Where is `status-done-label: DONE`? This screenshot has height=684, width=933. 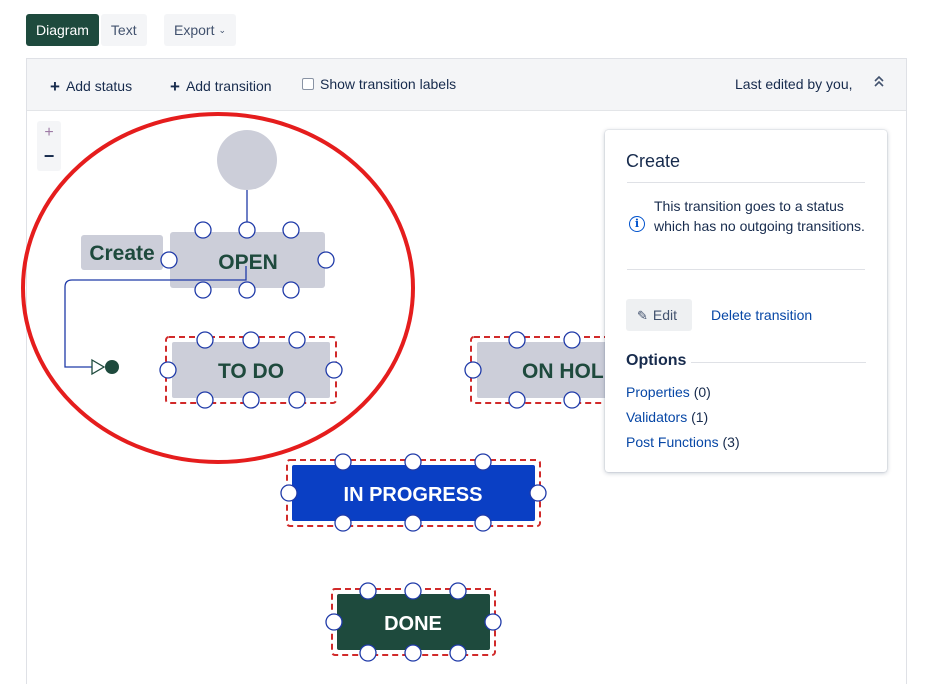
status-done-label: DONE is located at coordinates (413, 624).